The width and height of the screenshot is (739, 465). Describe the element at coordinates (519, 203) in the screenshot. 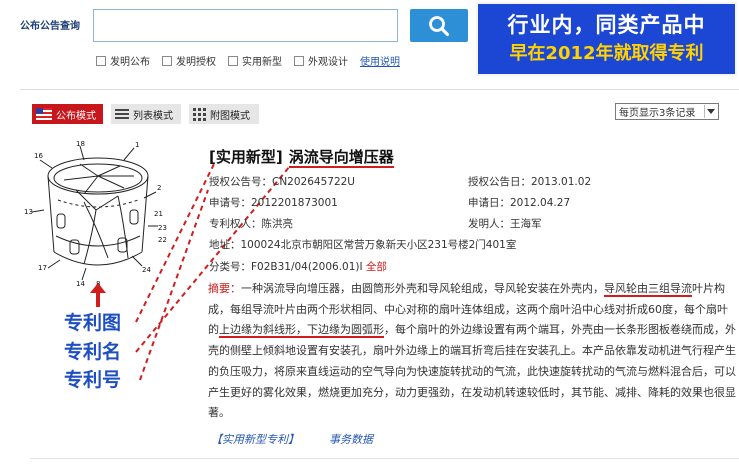

I see `application-date: 申请日：2012.04.27` at that location.